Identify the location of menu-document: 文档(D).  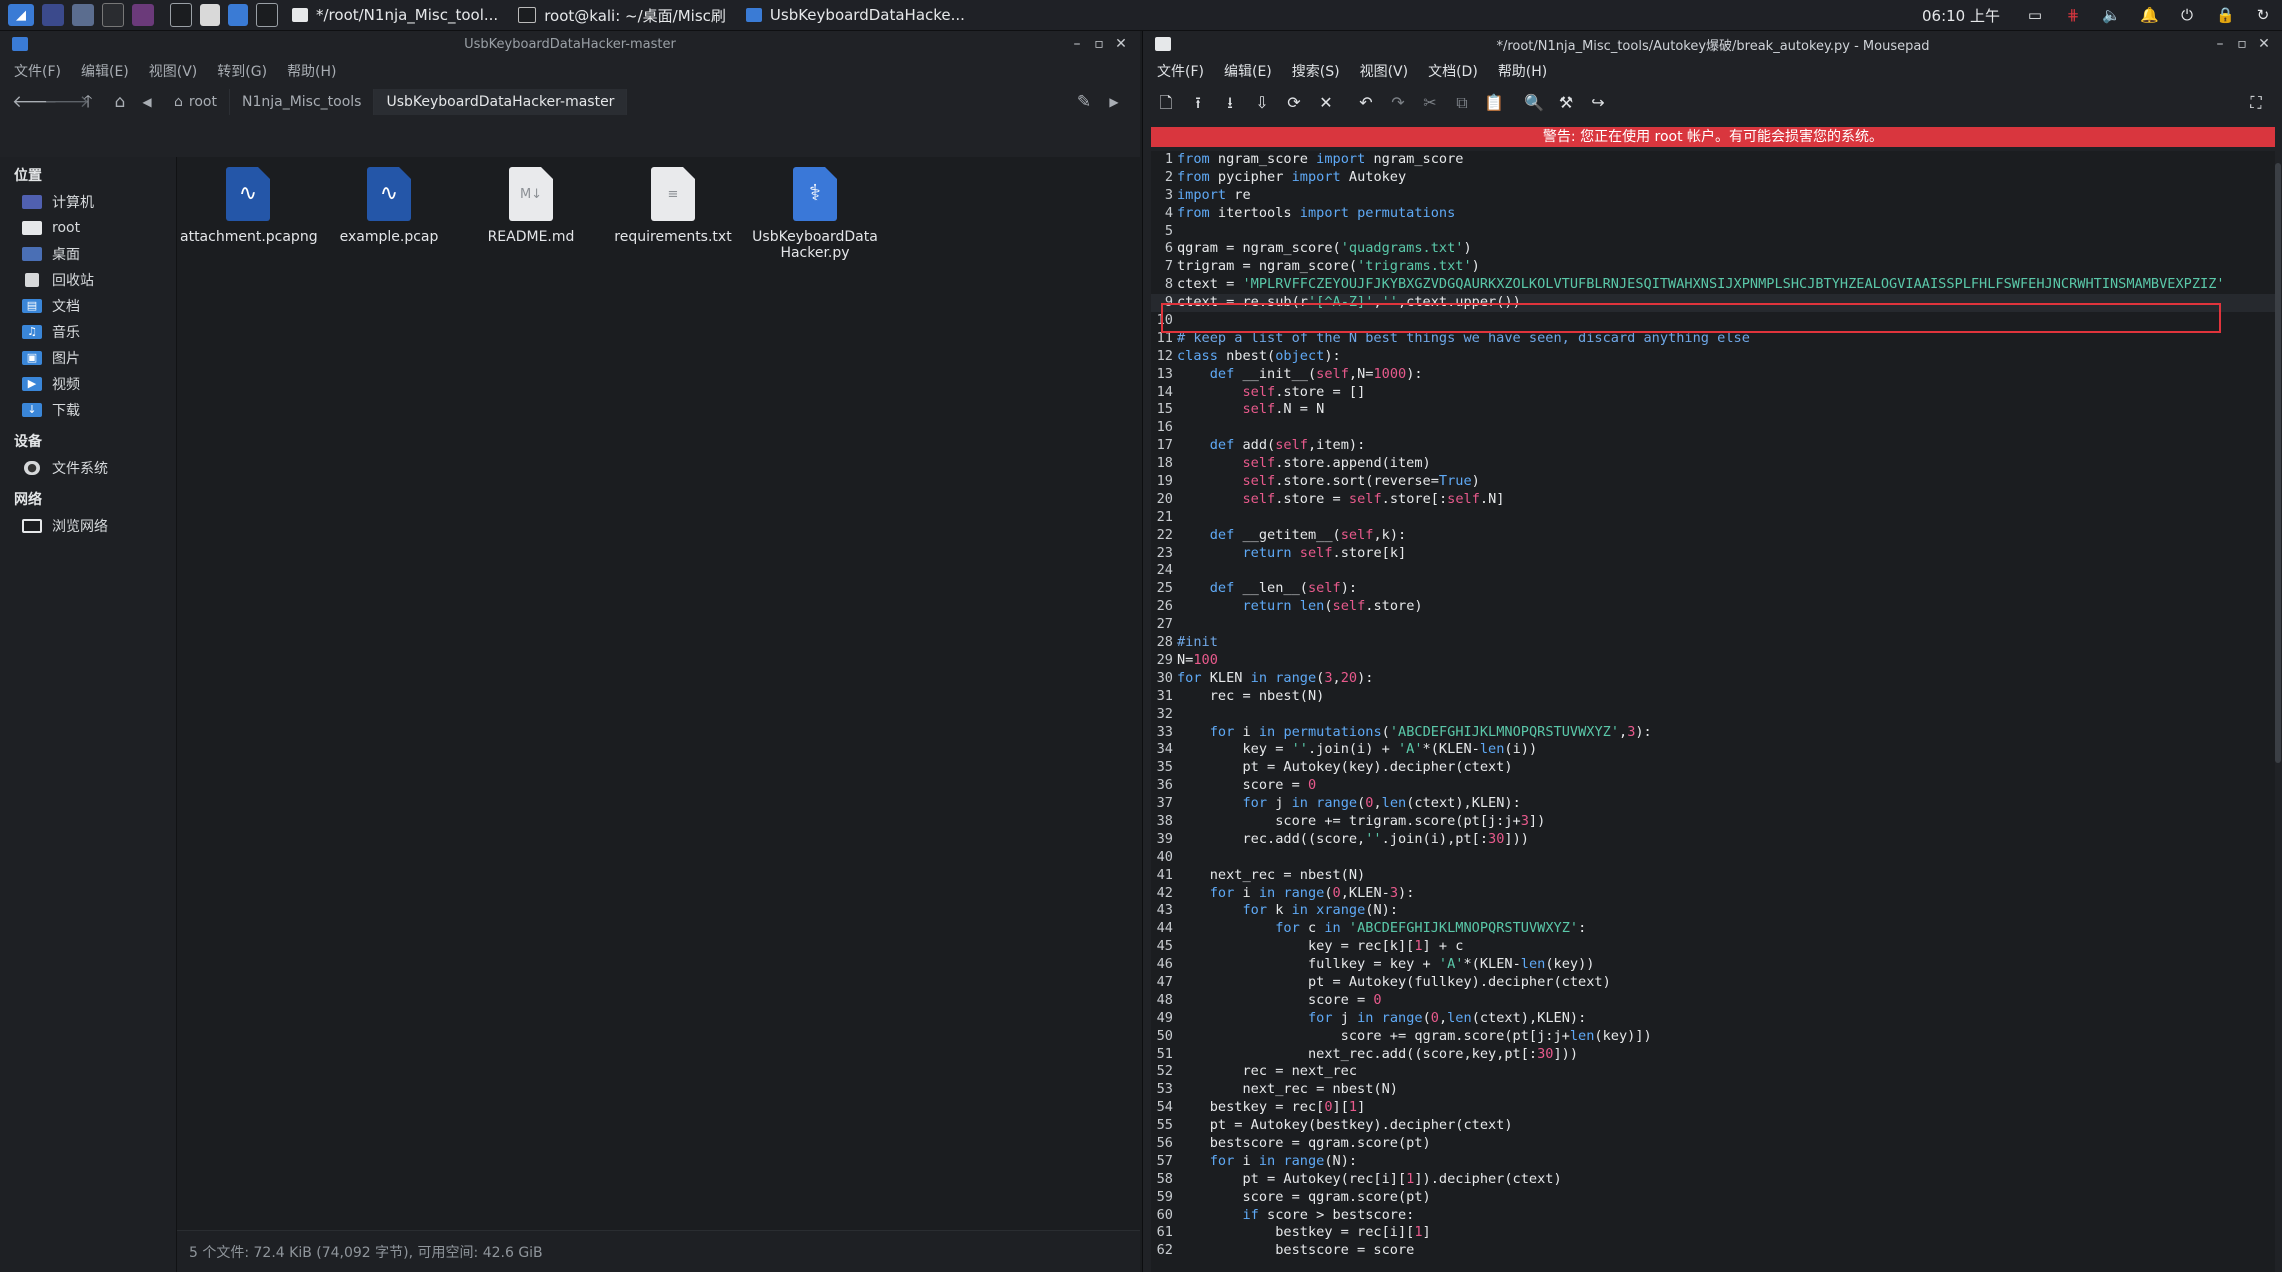
(1453, 71).